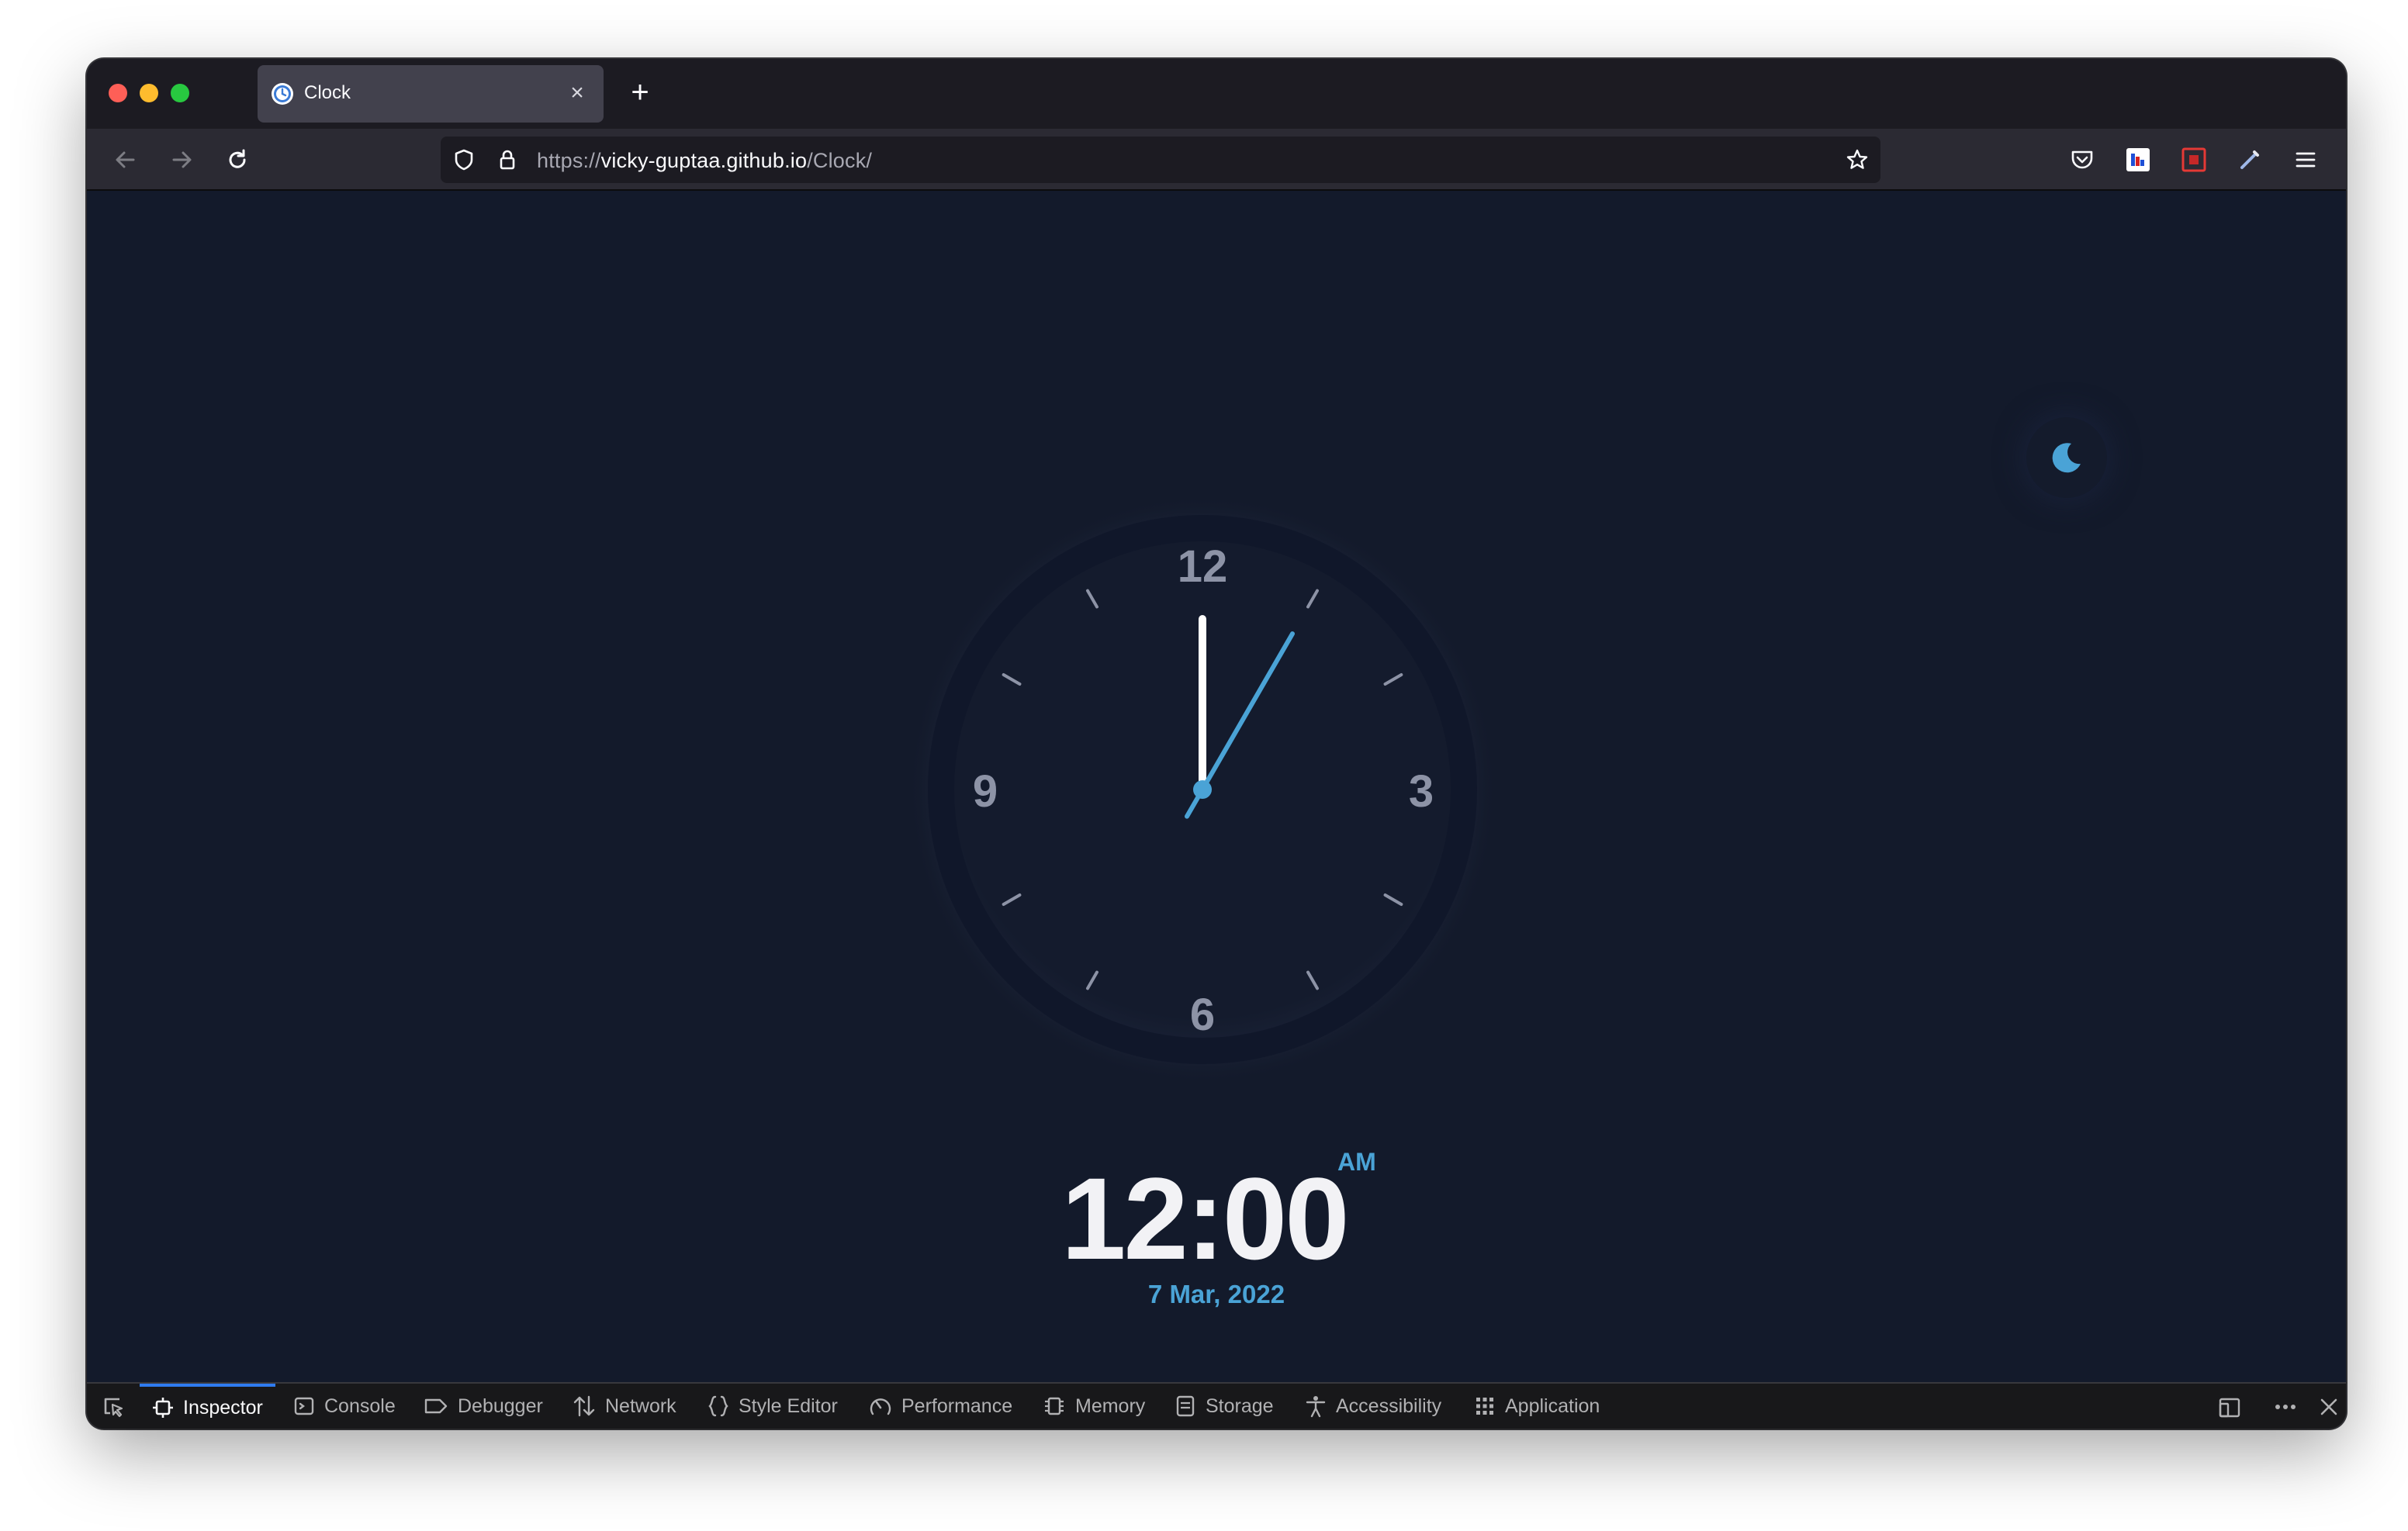 The width and height of the screenshot is (2408, 1531). Describe the element at coordinates (282, 94) in the screenshot. I see `clock-icon` at that location.